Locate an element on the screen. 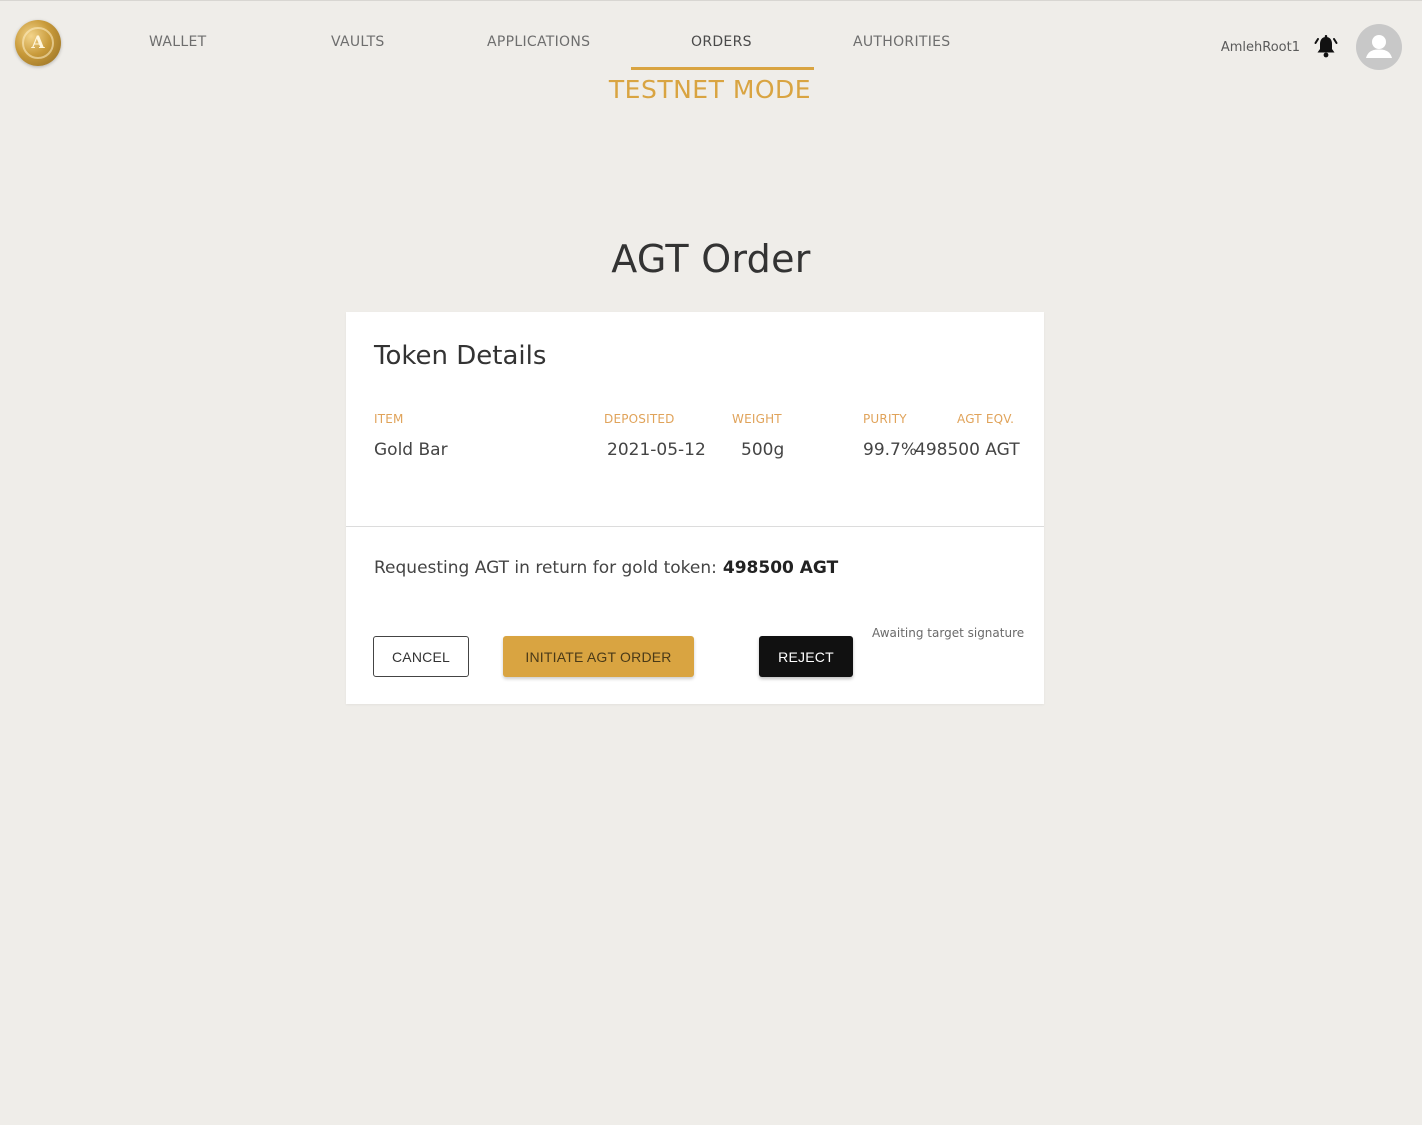 The image size is (1422, 1125). testnet-mode-banner: TESTNET MODE is located at coordinates (710, 89).